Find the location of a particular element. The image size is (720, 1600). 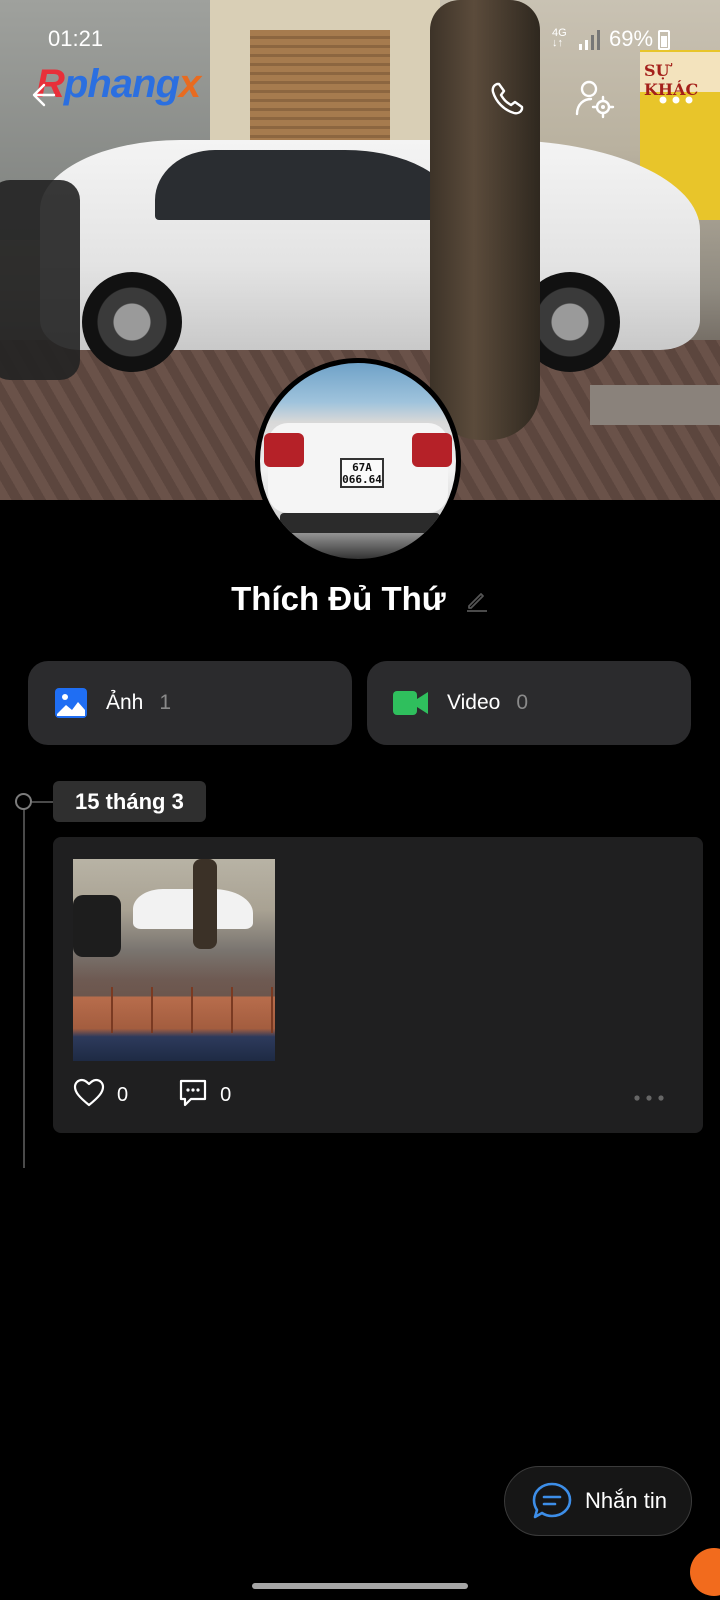

plate-line2: 066.64 is located at coordinates (362, 479).